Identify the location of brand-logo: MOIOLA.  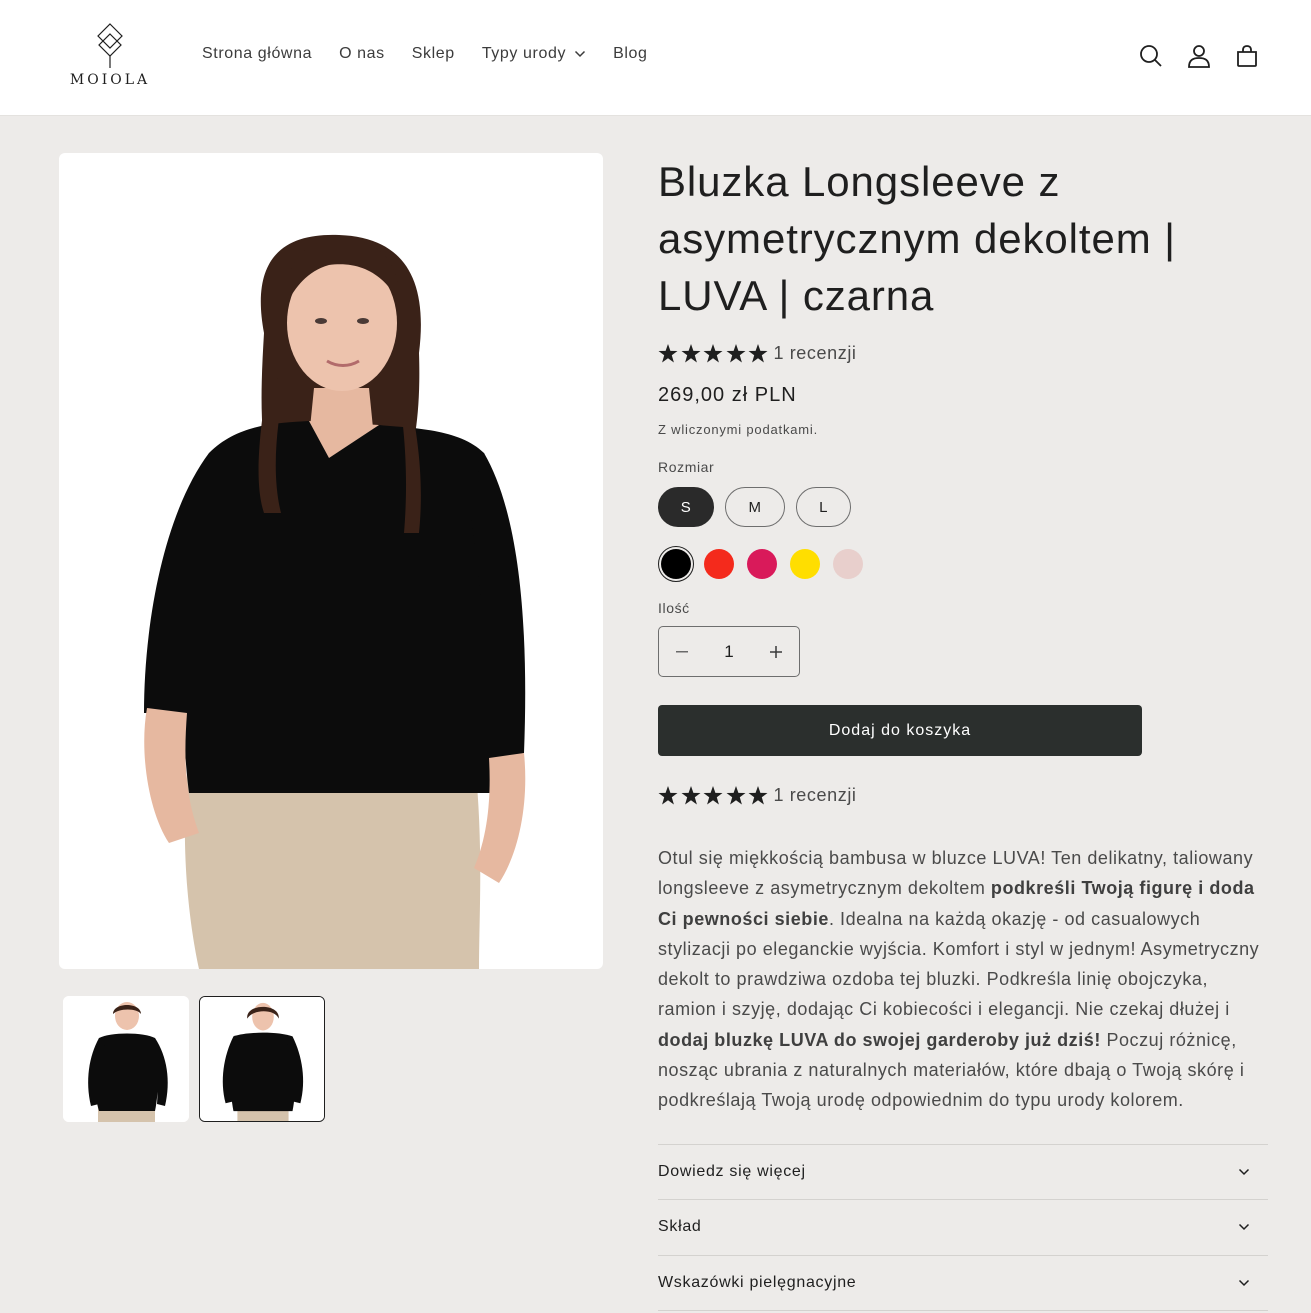
(110, 56).